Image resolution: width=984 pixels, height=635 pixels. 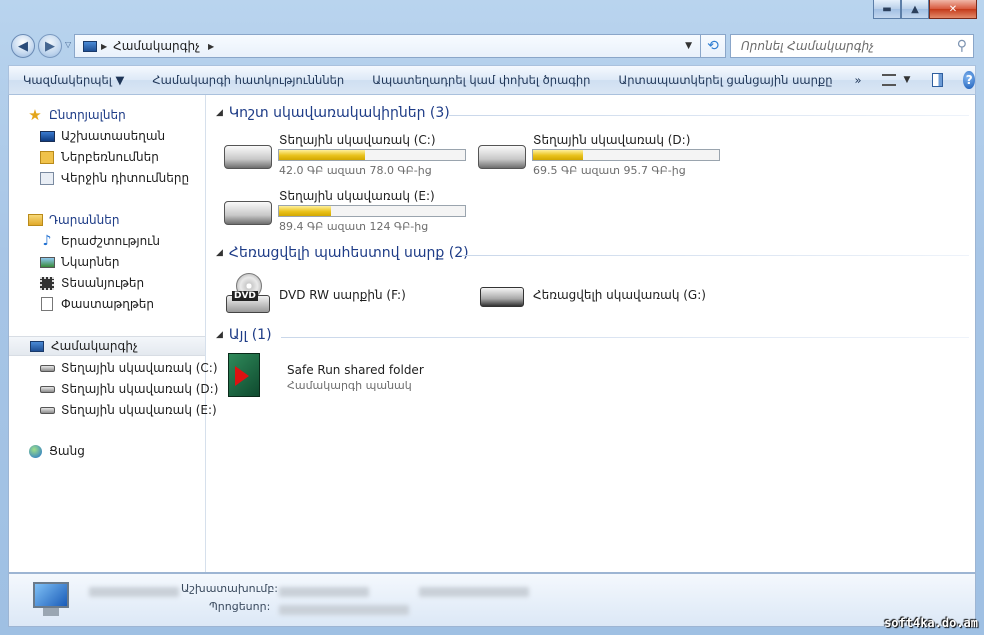 What do you see at coordinates (953, 9) in the screenshot?
I see `close-button: ✕` at bounding box center [953, 9].